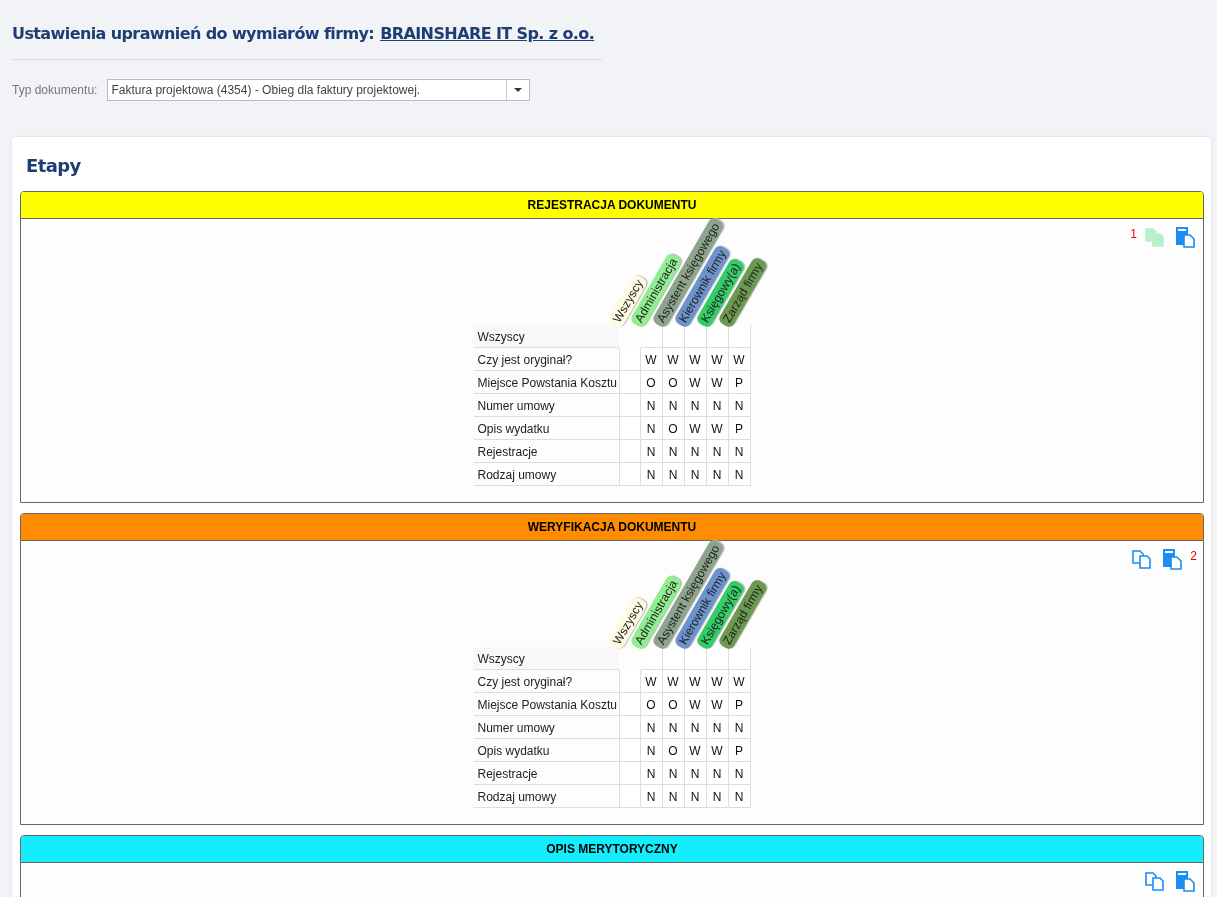  What do you see at coordinates (193, 33) in the screenshot?
I see `page-title: Ustawienia uprawnień do wymiarów firmy:` at bounding box center [193, 33].